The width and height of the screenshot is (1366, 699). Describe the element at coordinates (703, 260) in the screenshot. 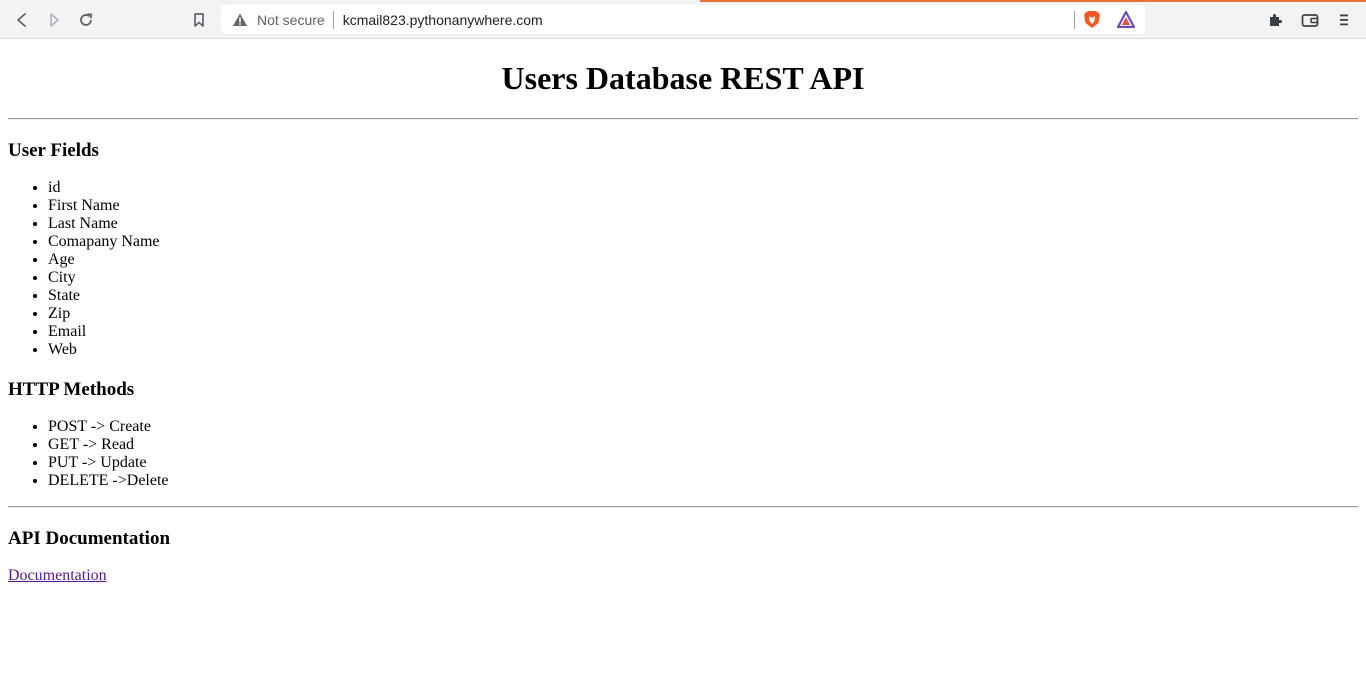

I see `list-item: Age` at that location.